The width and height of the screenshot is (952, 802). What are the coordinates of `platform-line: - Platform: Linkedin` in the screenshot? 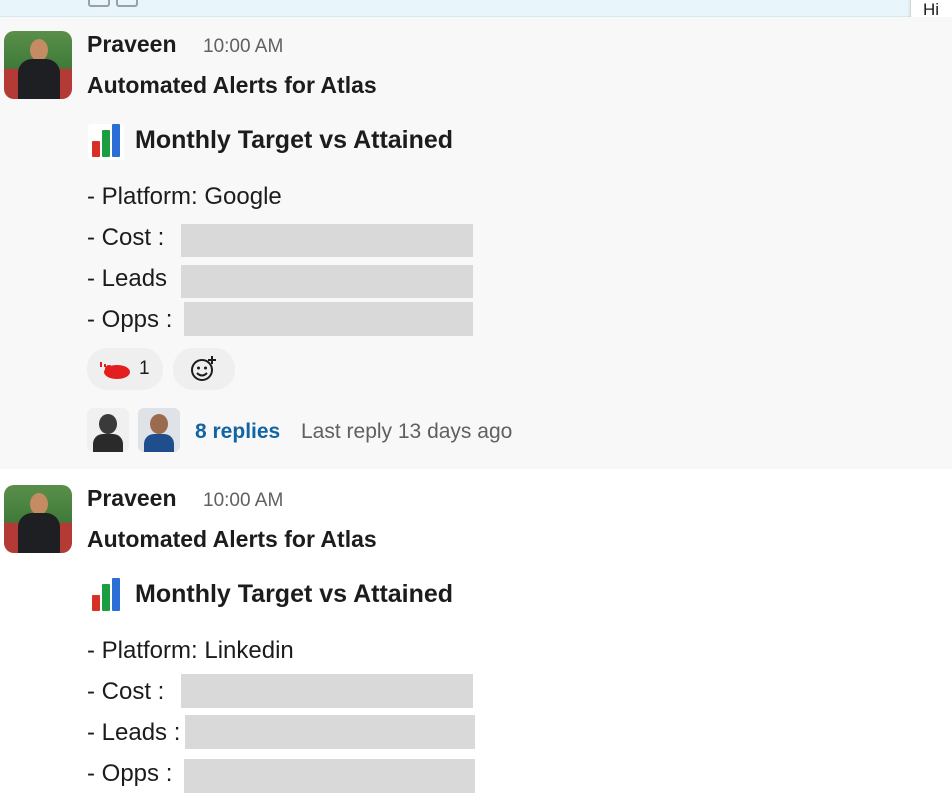 It's located at (190, 650).